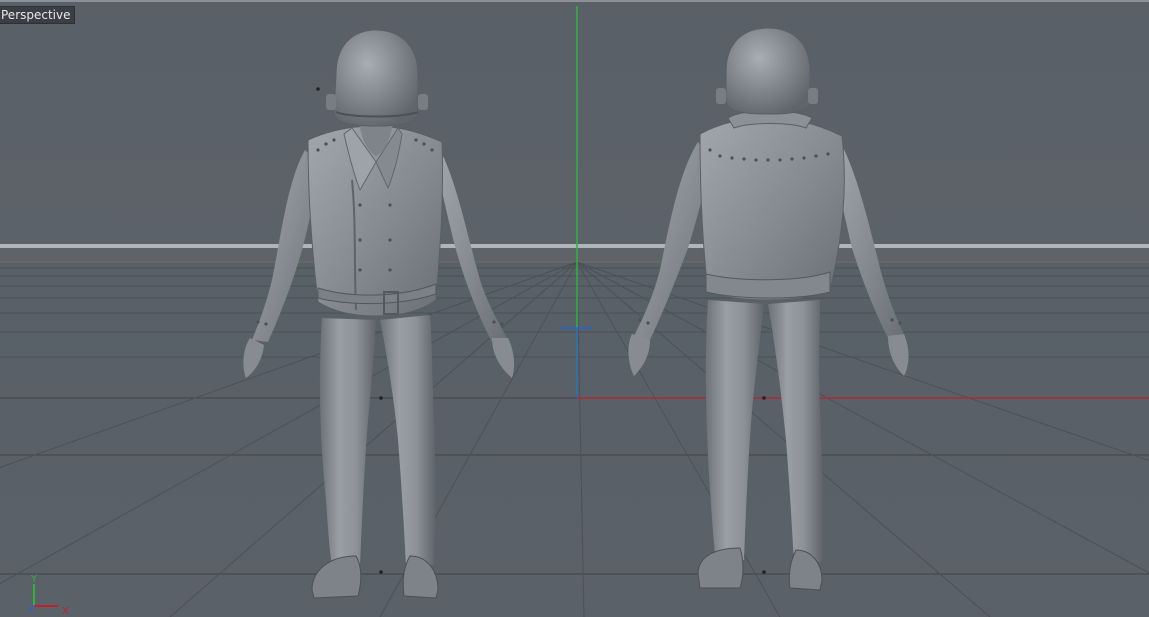 The width and height of the screenshot is (1149, 617). What do you see at coordinates (37, 15) in the screenshot?
I see `viewport-camera-label: Perspective` at bounding box center [37, 15].